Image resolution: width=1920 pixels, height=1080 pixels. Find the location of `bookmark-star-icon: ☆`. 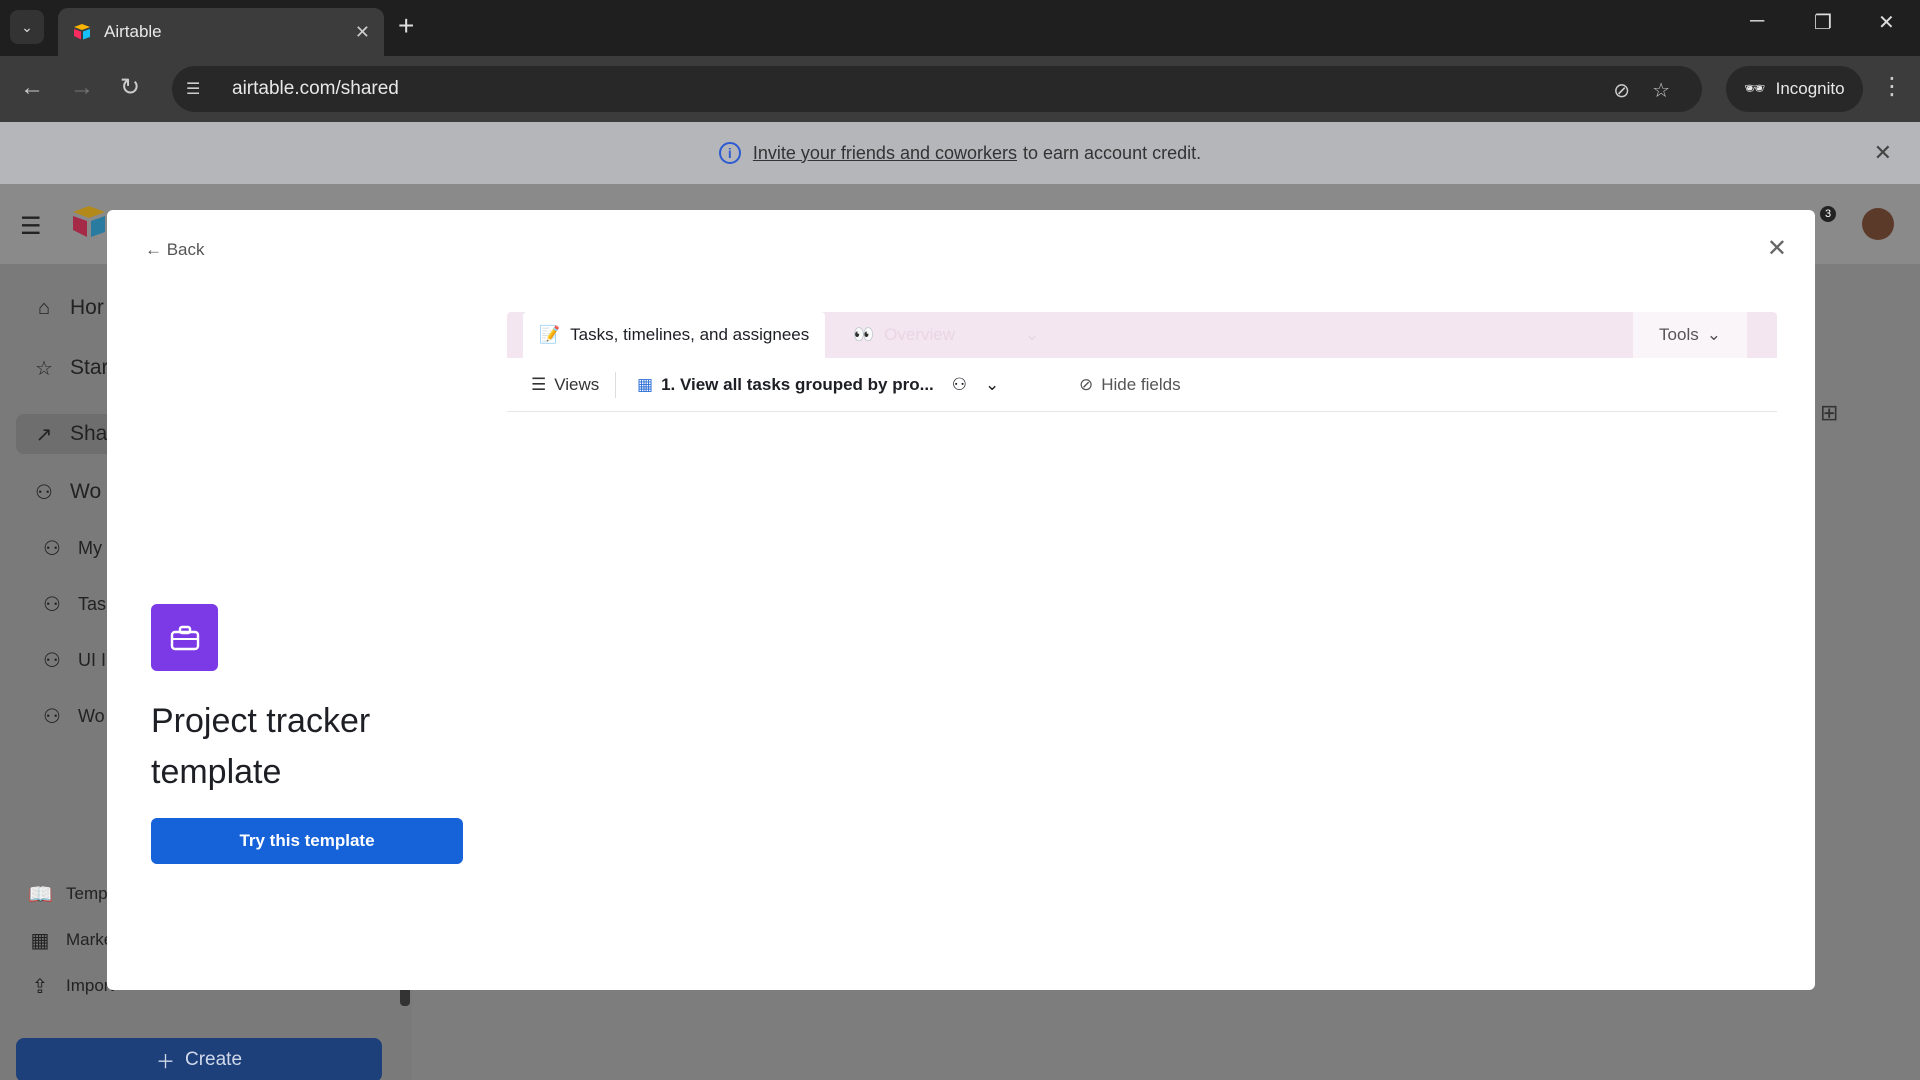

bookmark-star-icon: ☆ is located at coordinates (1661, 90).